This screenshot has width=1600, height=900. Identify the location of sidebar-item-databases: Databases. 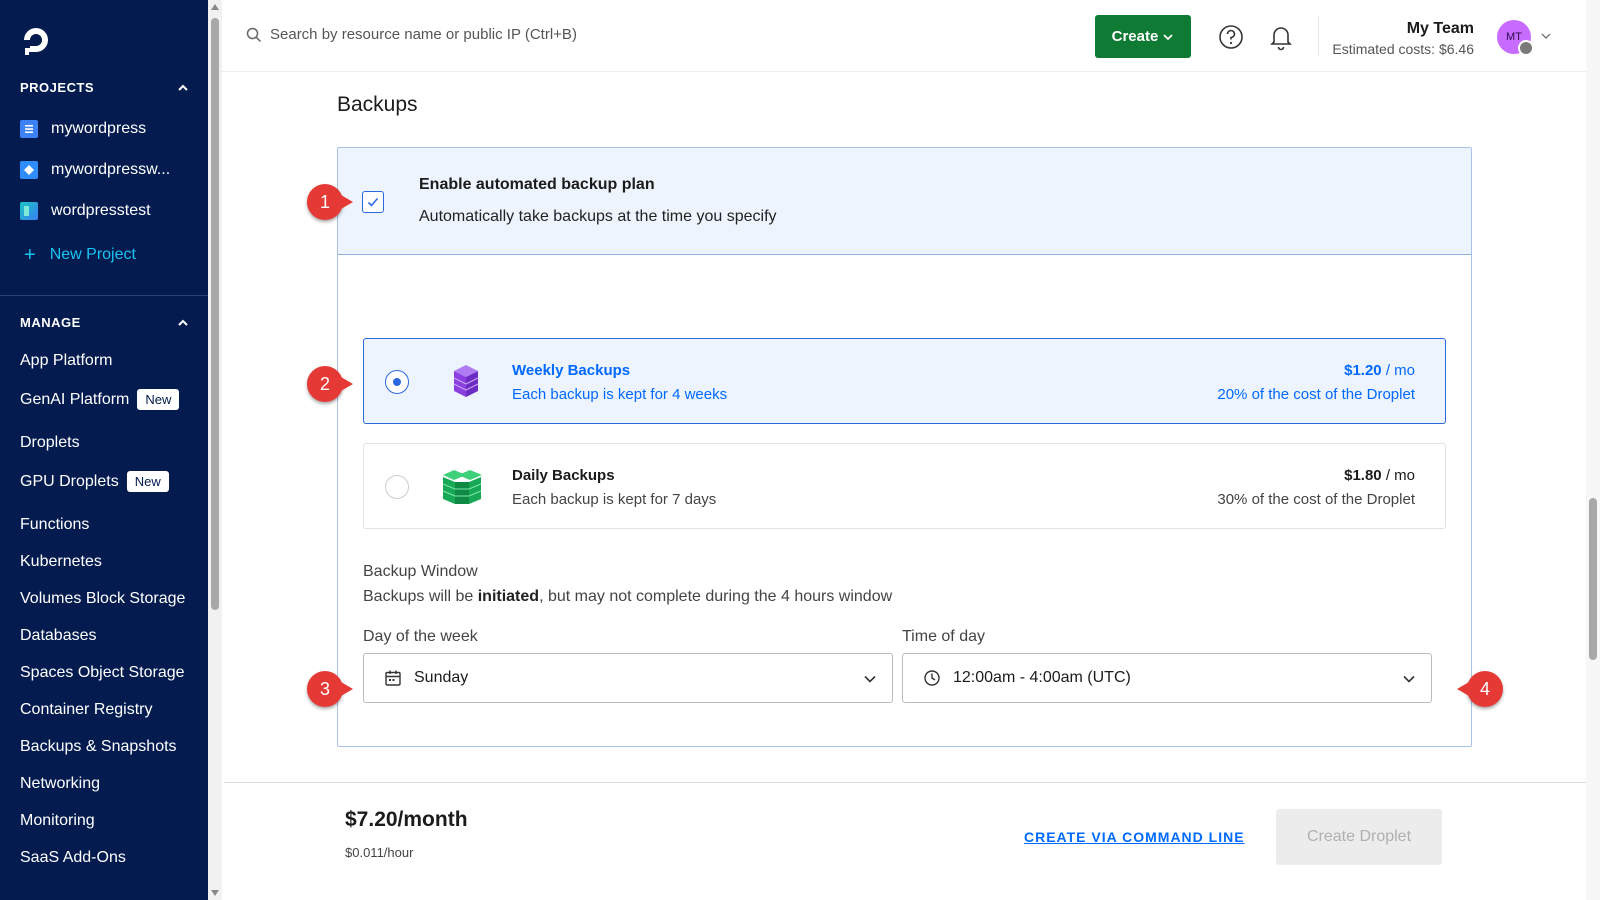
(58, 636).